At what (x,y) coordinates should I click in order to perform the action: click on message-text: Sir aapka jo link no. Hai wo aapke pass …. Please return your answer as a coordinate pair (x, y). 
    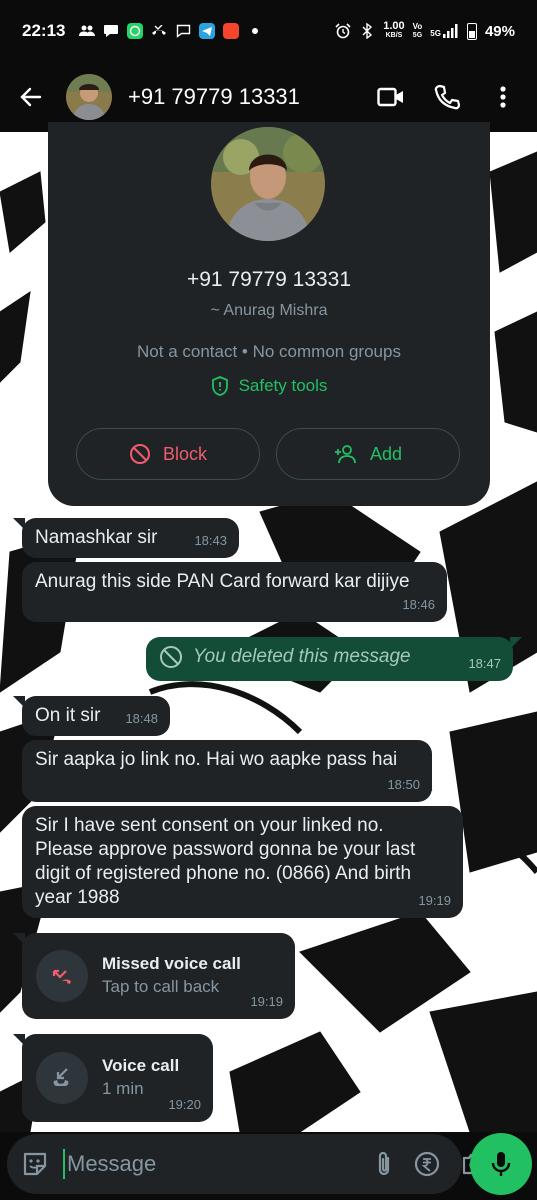
    Looking at the image, I should click on (216, 759).